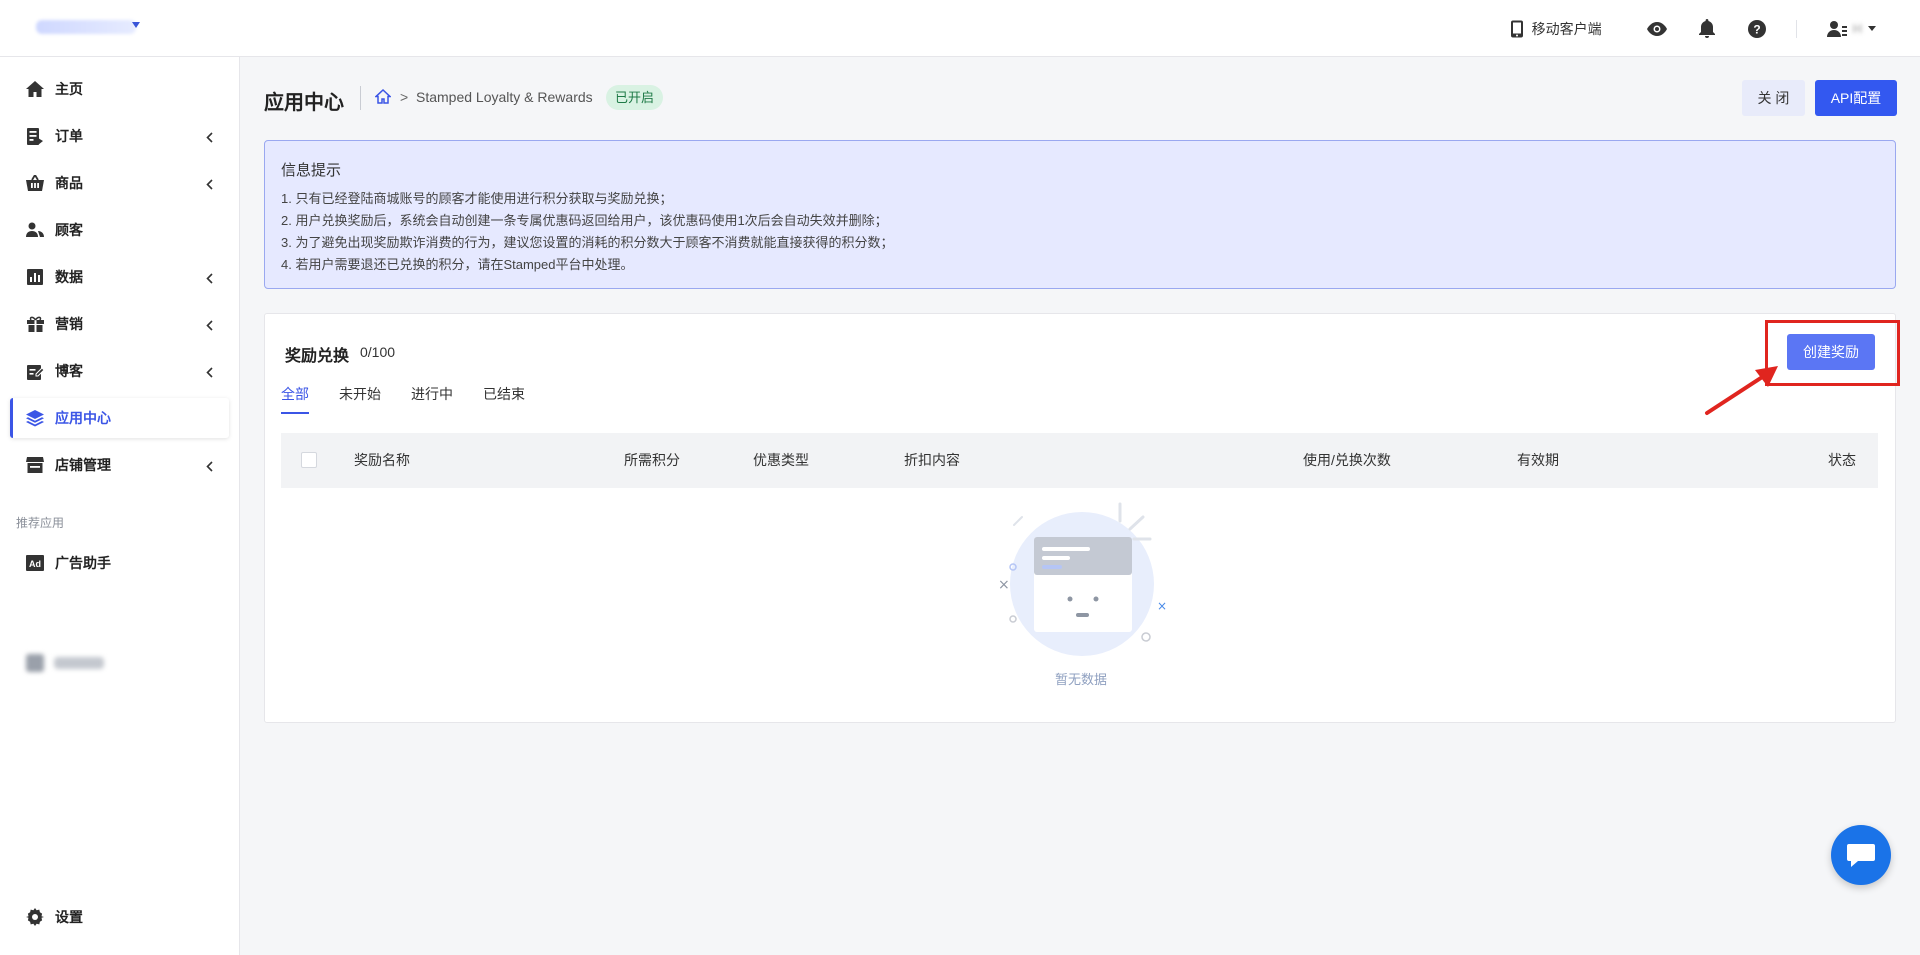  I want to click on sidebar-item-blog: 博客, so click(119, 371).